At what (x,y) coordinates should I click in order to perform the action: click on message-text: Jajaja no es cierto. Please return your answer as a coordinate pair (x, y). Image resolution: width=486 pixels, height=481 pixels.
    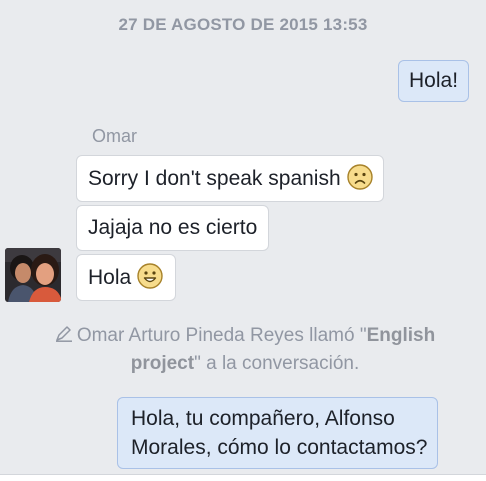
    Looking at the image, I should click on (173, 227).